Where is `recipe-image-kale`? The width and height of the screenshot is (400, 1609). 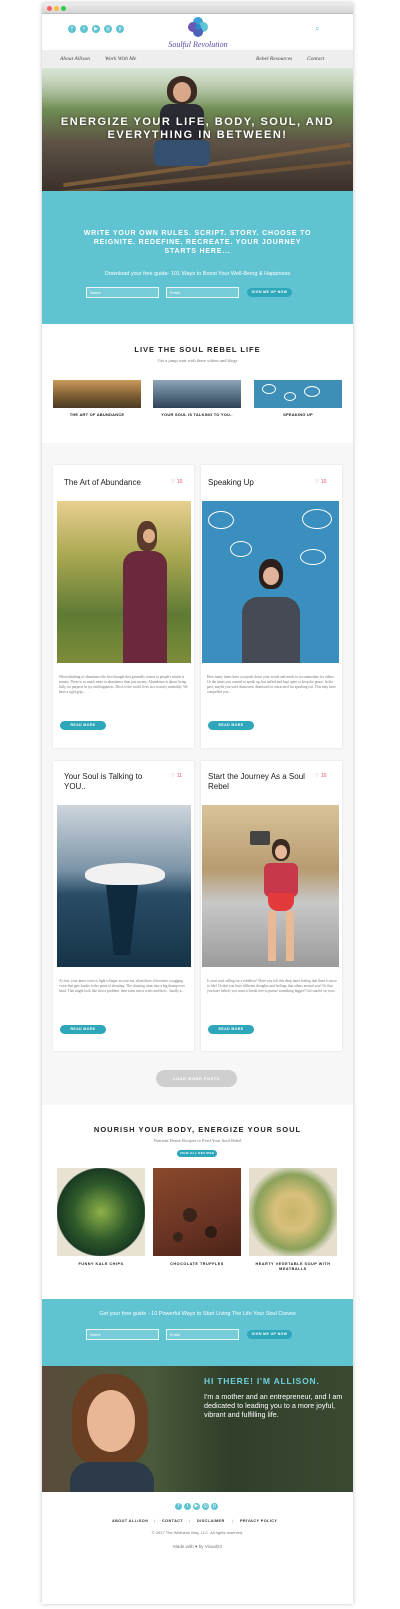 recipe-image-kale is located at coordinates (101, 1212).